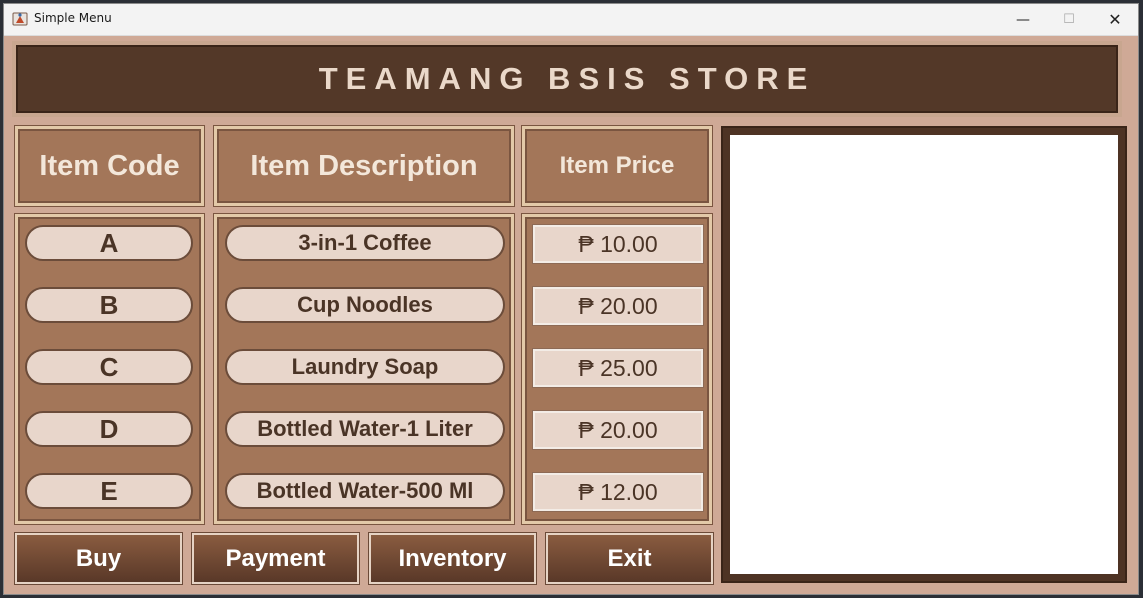 The width and height of the screenshot is (1143, 598). Describe the element at coordinates (618, 306) in the screenshot. I see `item-price-b: ₱ 20.00` at that location.